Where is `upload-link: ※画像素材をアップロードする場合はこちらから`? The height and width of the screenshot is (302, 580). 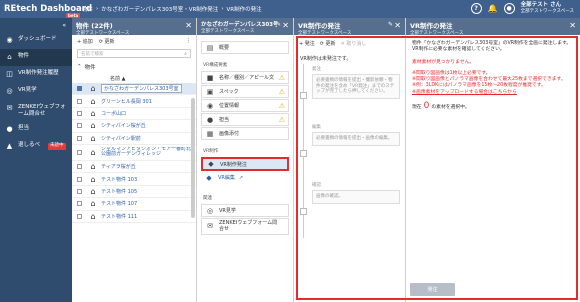
upload-link: ※画像素材をアップロードする場合はこちらから is located at coordinates (493, 93).